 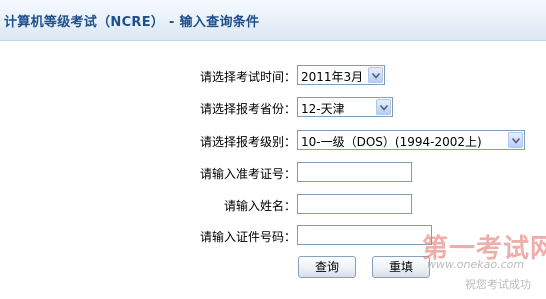 I want to click on exam-time-value: 2011年3月, so click(x=332, y=77).